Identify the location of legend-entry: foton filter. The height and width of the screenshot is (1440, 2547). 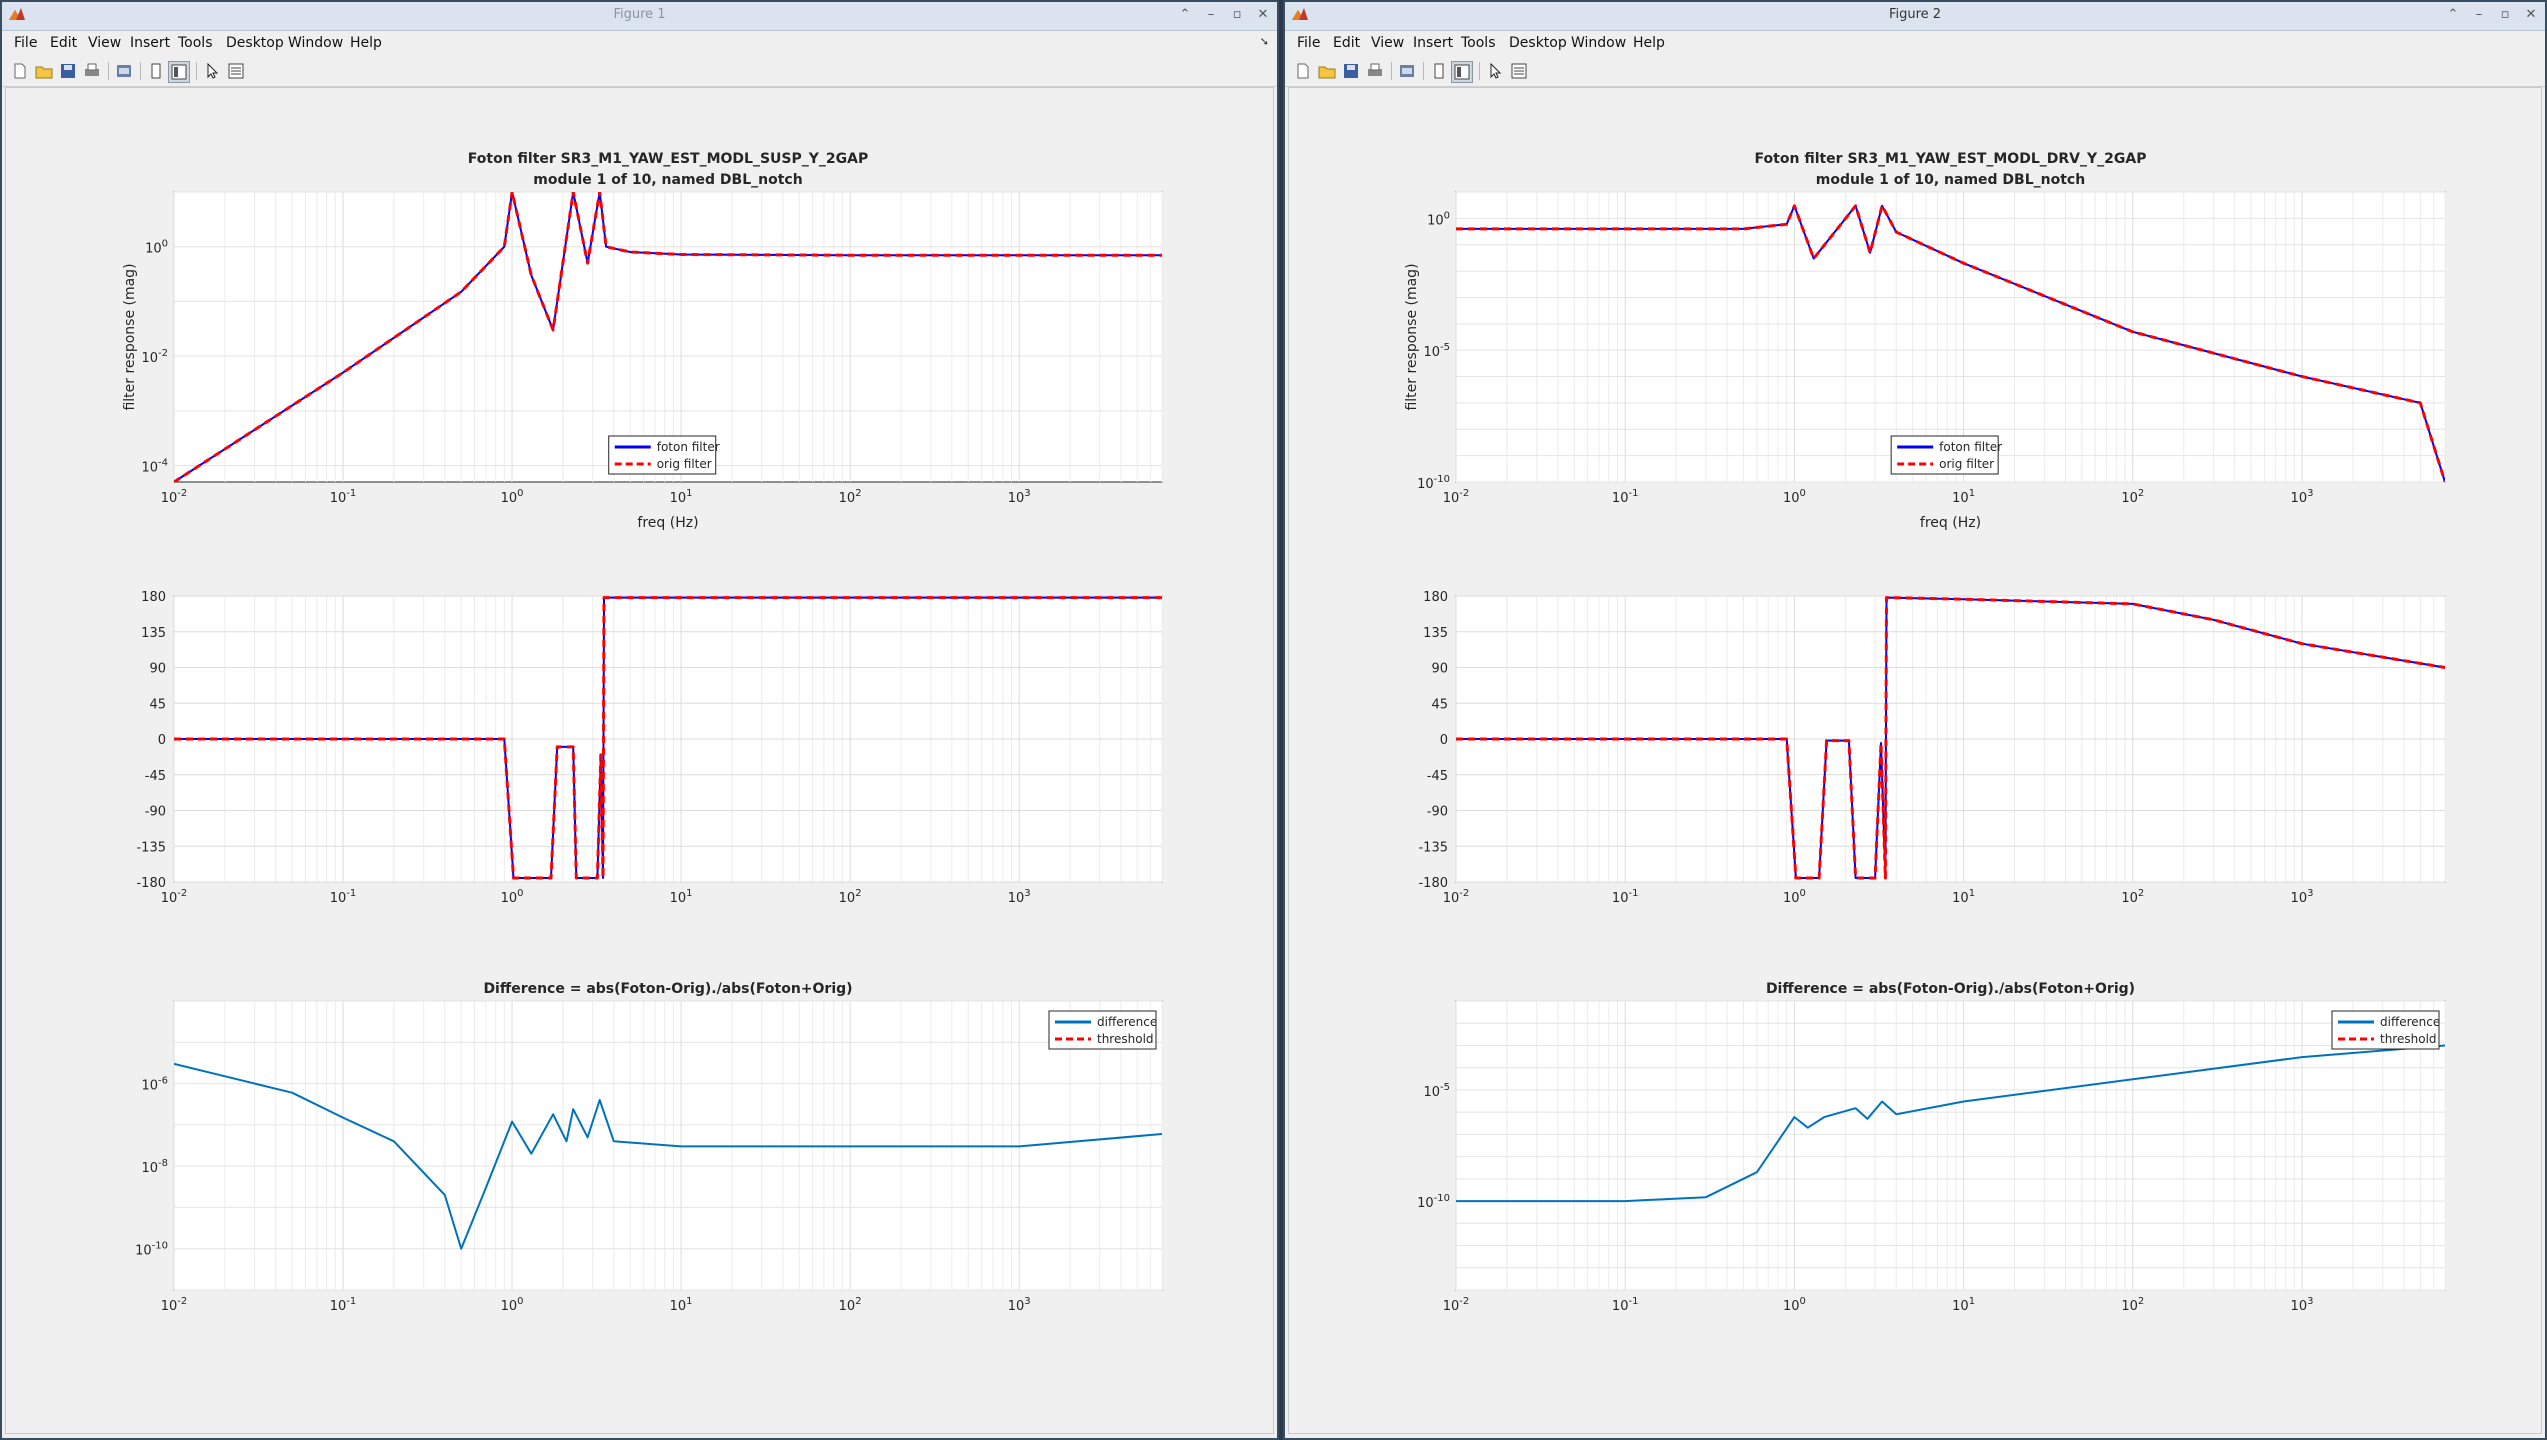
(1970, 447).